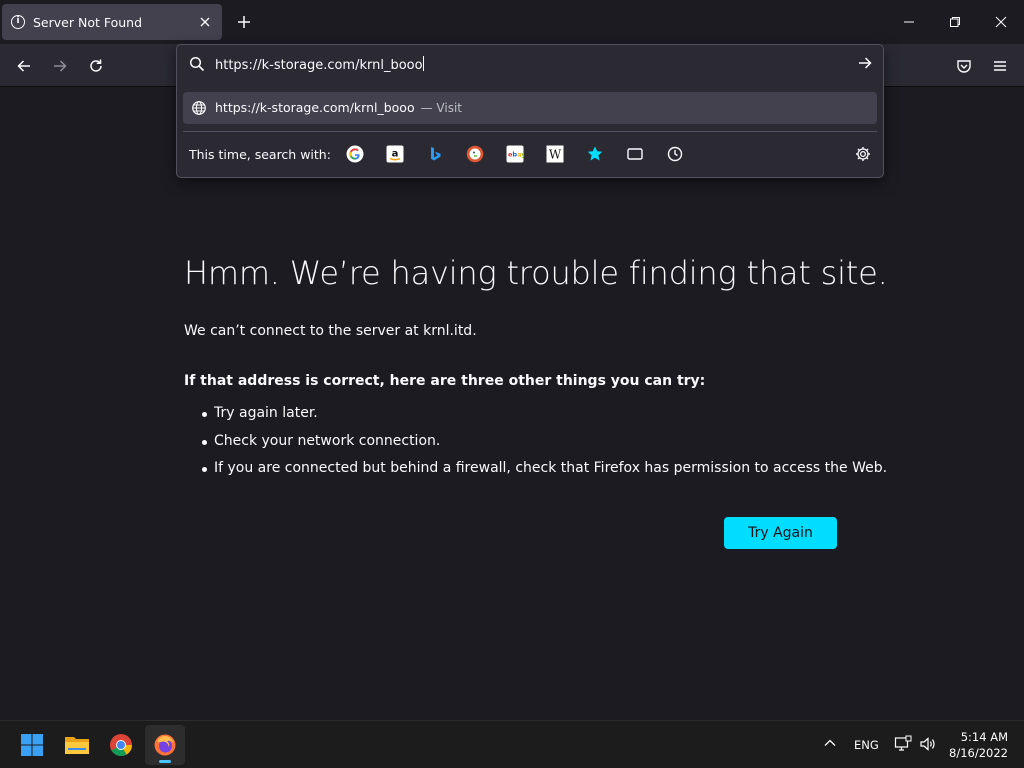 This screenshot has width=1024, height=768. I want to click on restore-button, so click(955, 22).